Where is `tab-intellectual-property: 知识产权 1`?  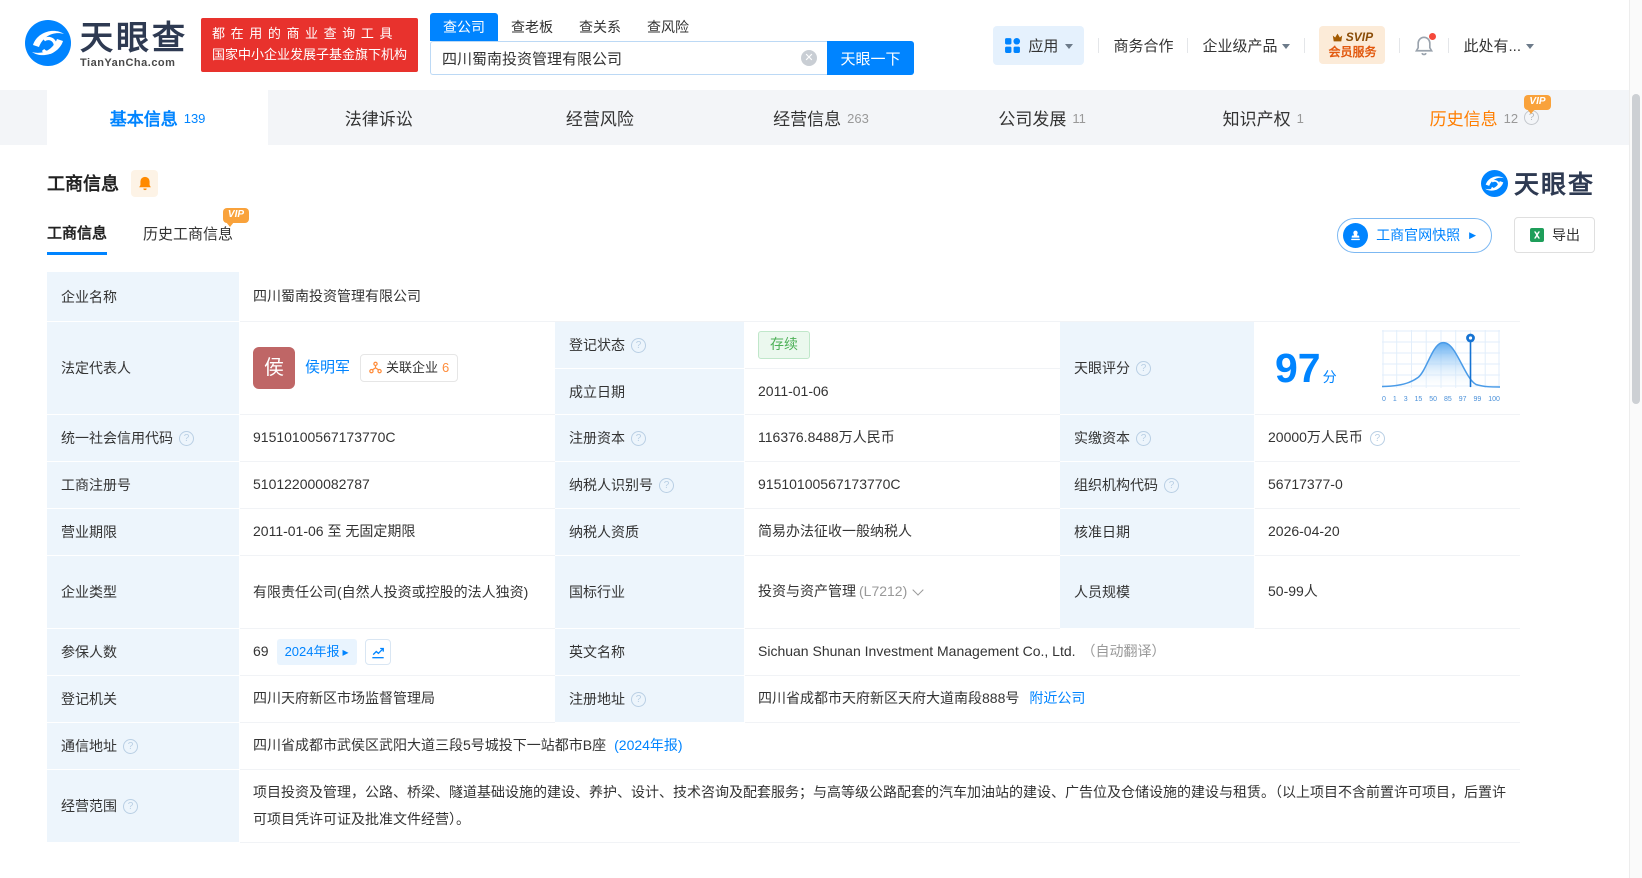 tab-intellectual-property: 知识产权 1 is located at coordinates (1263, 117).